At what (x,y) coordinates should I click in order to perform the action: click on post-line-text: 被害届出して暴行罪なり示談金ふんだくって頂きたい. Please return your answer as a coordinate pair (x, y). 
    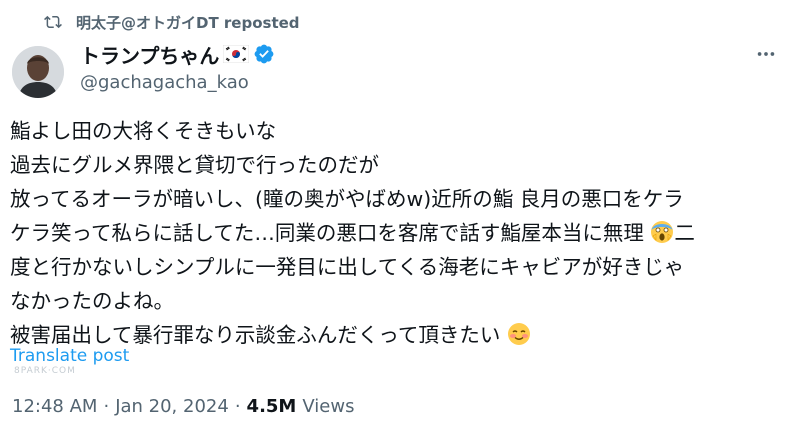
    Looking at the image, I should click on (255, 335).